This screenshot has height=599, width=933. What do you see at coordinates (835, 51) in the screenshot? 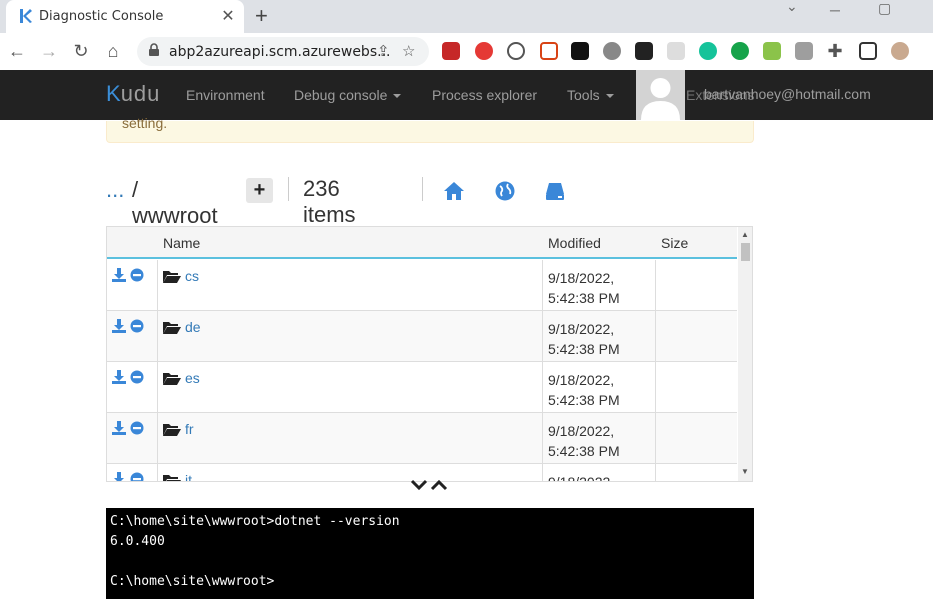
I see `extensions-puzzle-icon: ✚` at bounding box center [835, 51].